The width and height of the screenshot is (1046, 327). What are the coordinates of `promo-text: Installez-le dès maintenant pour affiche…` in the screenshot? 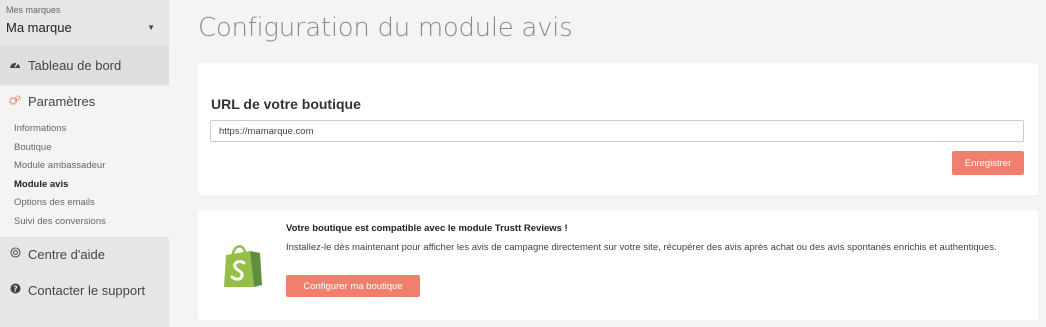 It's located at (641, 247).